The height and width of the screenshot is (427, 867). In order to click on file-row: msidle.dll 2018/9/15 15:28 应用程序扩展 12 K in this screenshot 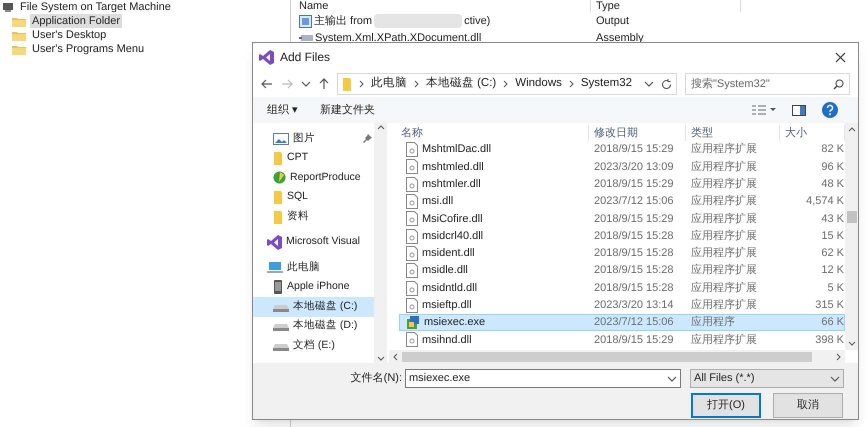, I will do `click(622, 271)`.